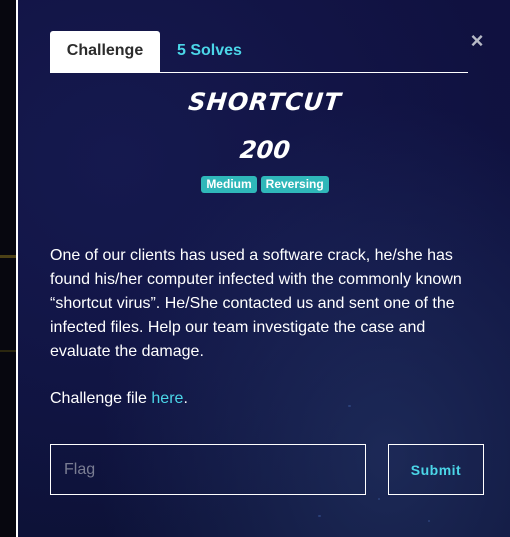  I want to click on challenge-points: 200, so click(265, 150).